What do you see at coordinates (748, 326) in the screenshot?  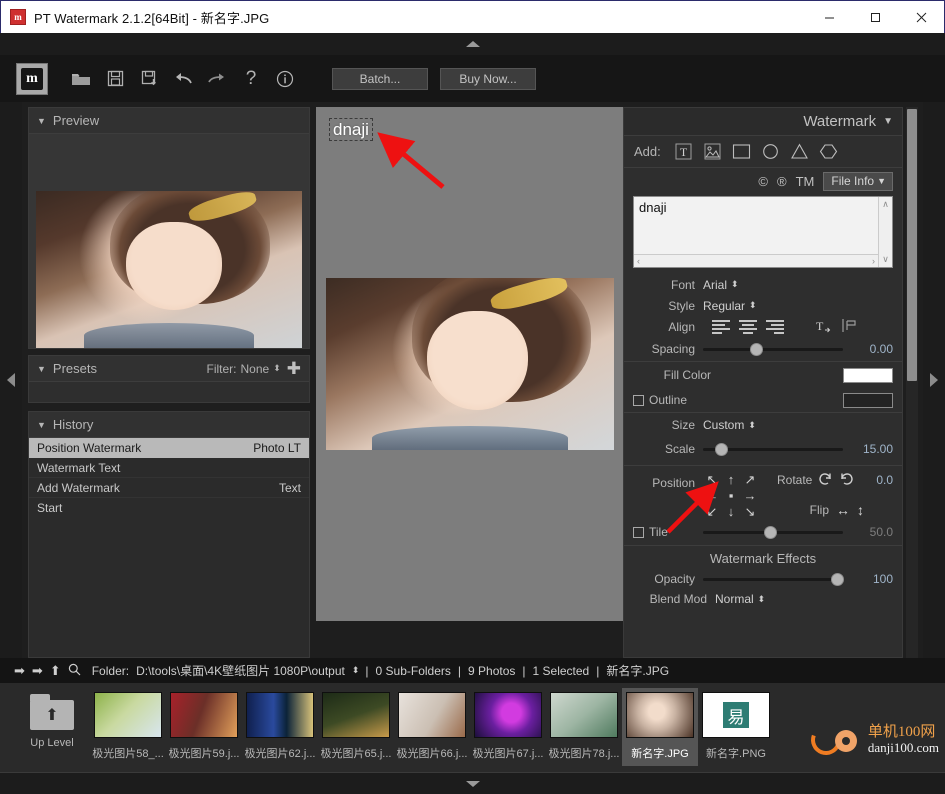 I see `align-center-icon` at bounding box center [748, 326].